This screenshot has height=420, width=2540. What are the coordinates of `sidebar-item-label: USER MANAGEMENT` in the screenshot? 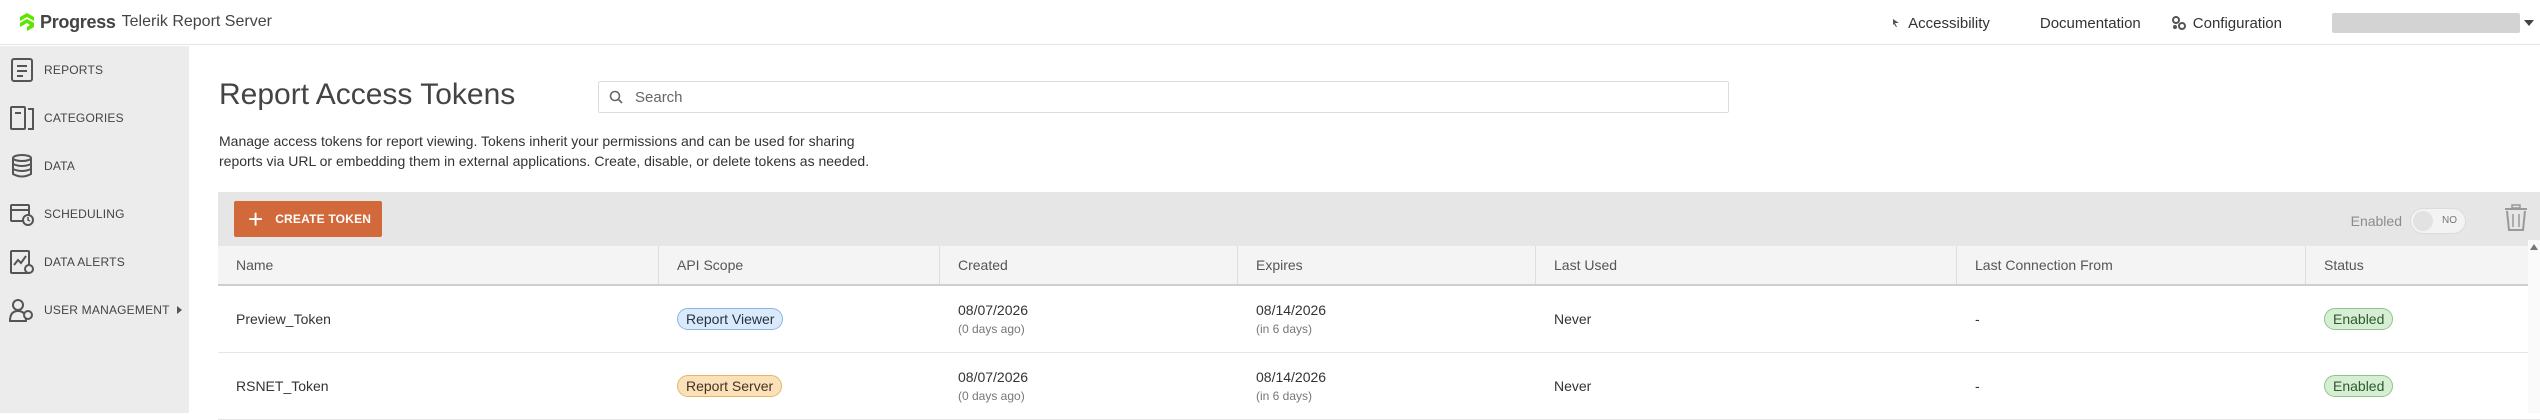 It's located at (107, 310).